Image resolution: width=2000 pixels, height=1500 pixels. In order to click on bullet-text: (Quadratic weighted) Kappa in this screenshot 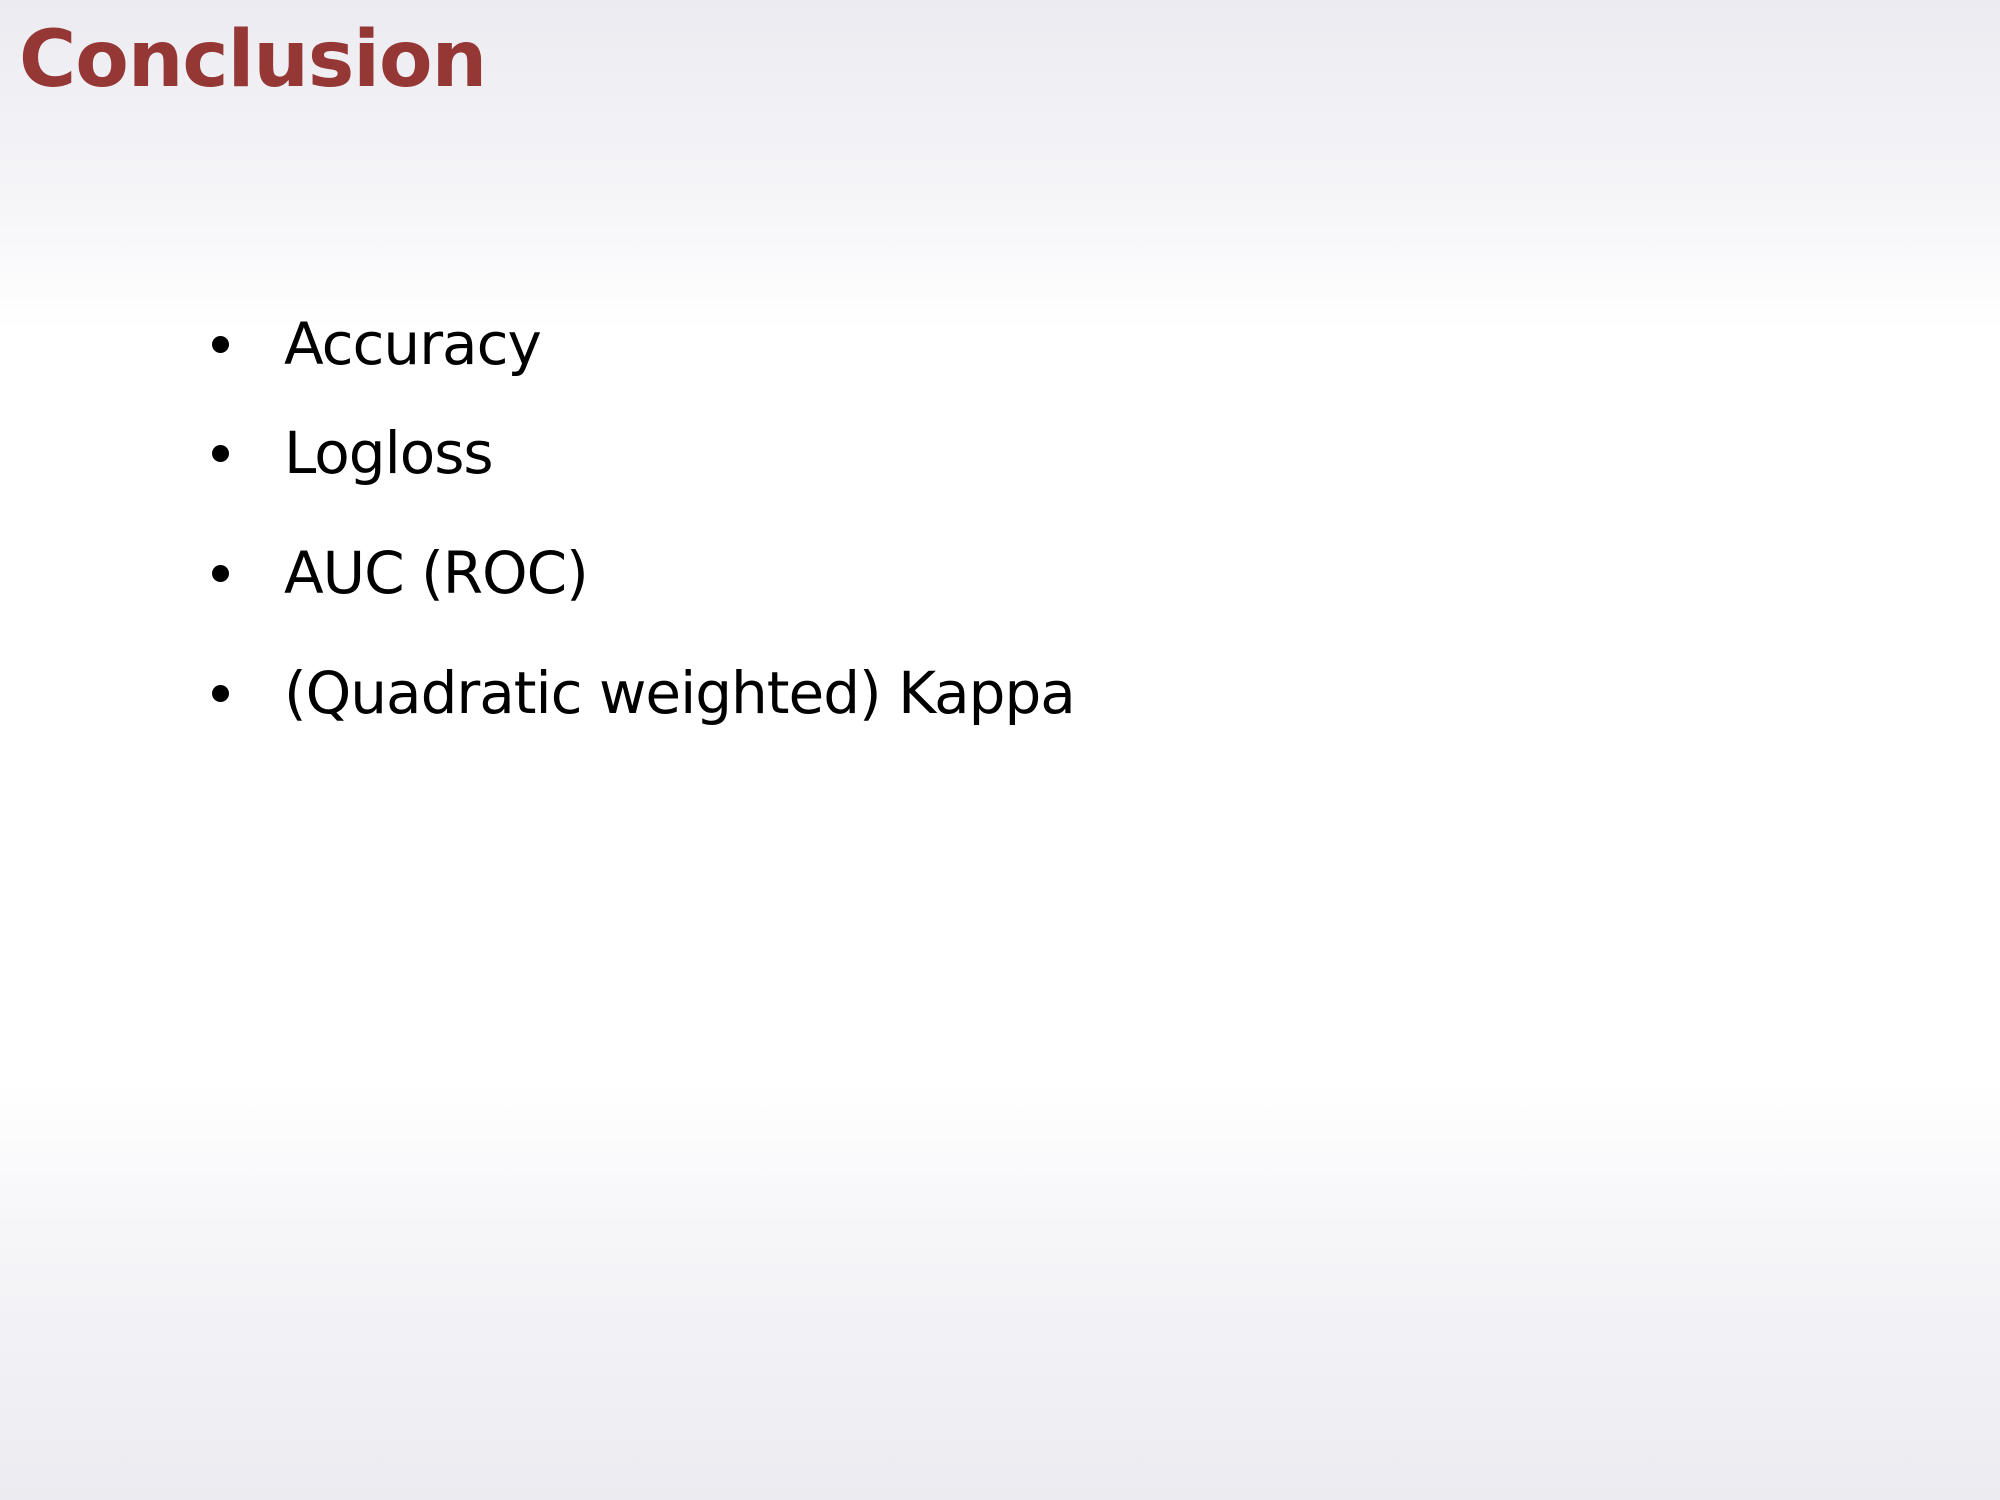, I will do `click(680, 693)`.